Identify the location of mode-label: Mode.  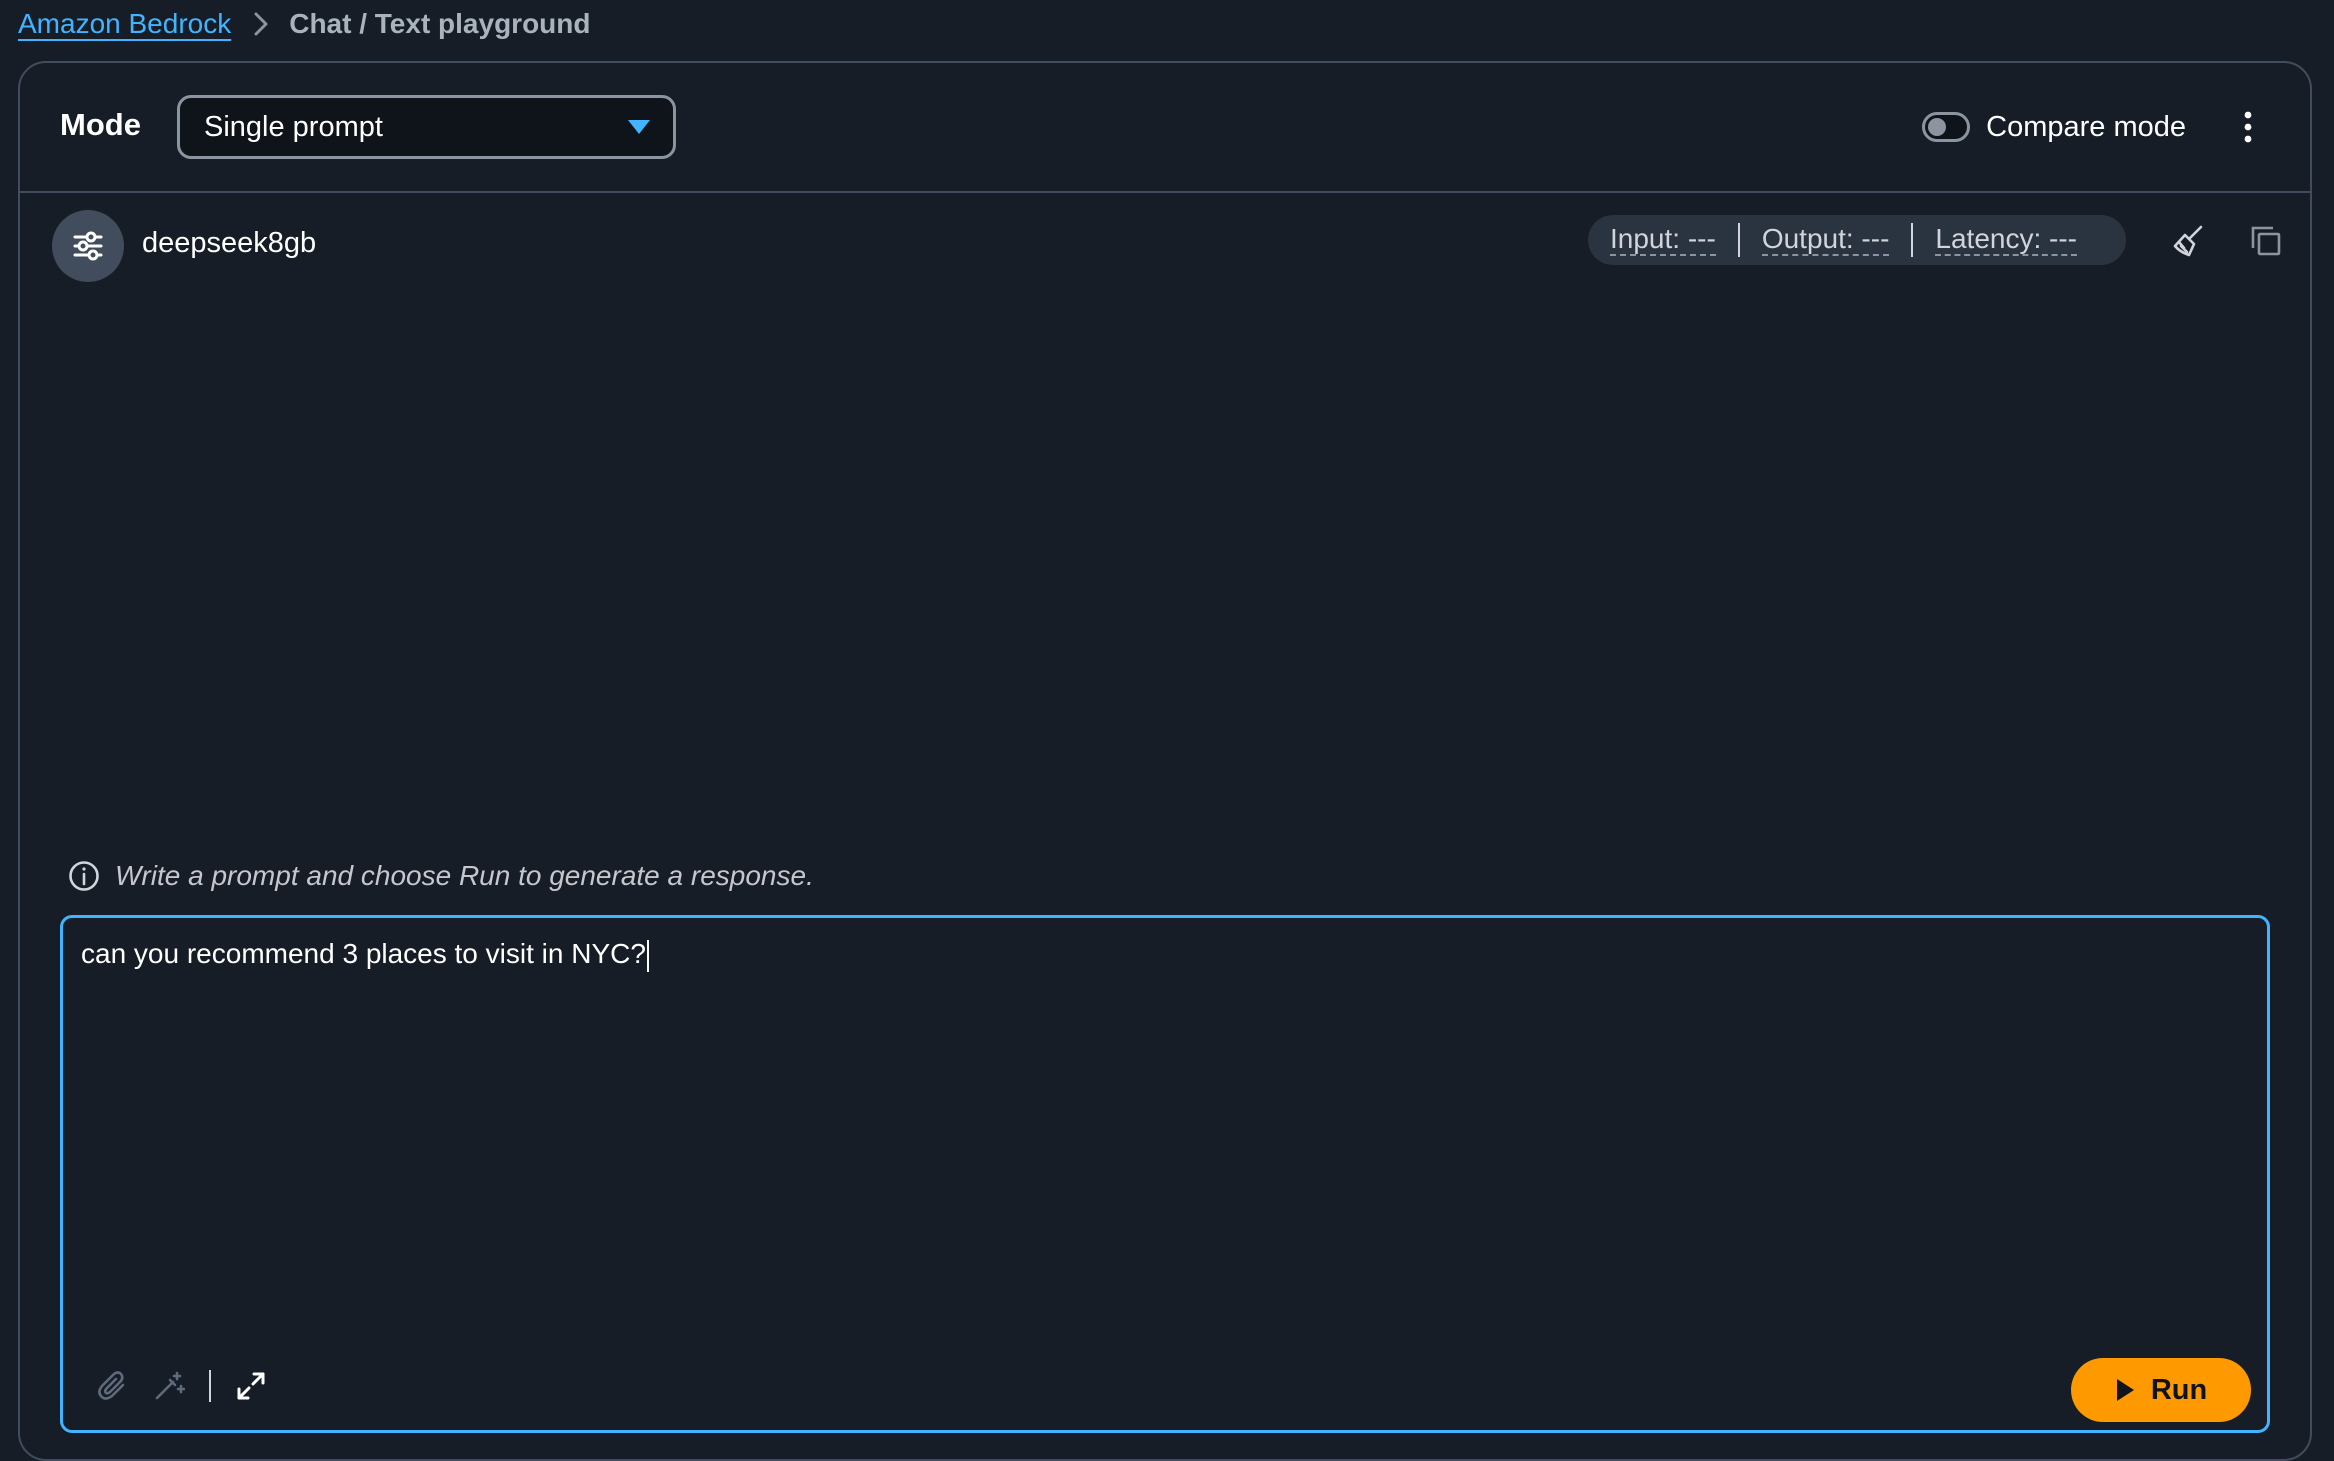
(100, 124).